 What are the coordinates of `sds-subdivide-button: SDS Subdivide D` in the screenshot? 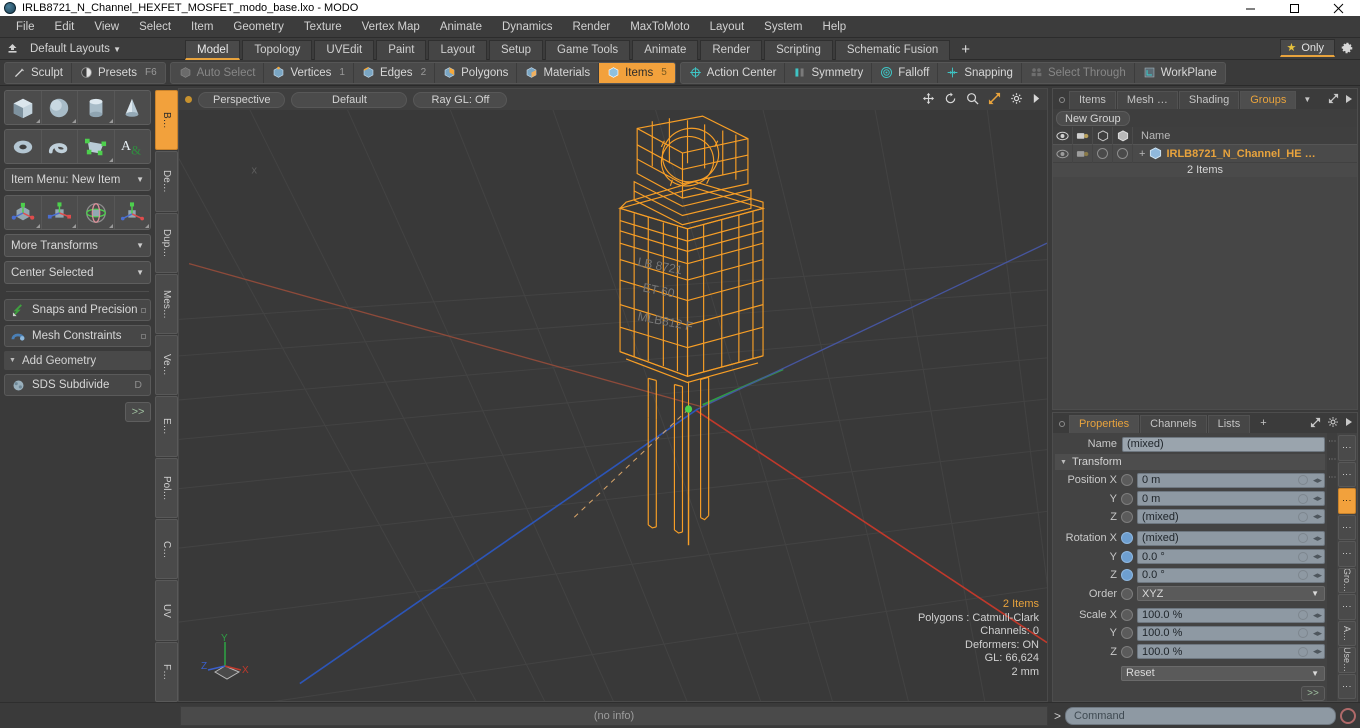 It's located at (77, 385).